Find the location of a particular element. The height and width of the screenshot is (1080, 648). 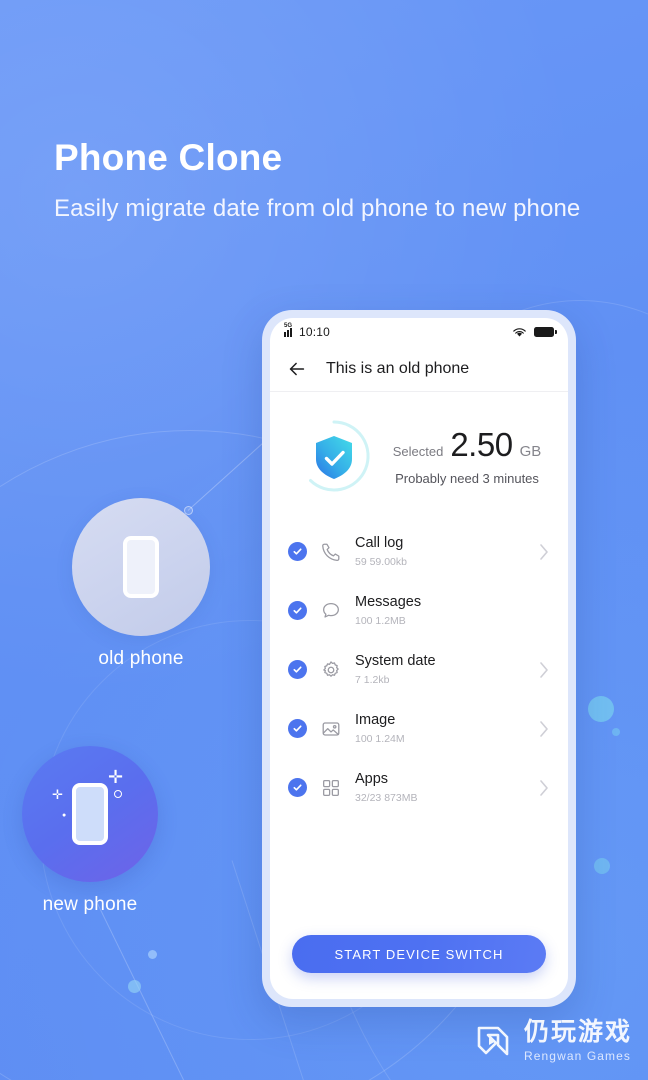

list-item: System date 7 1.2kb is located at coordinates (419, 669).